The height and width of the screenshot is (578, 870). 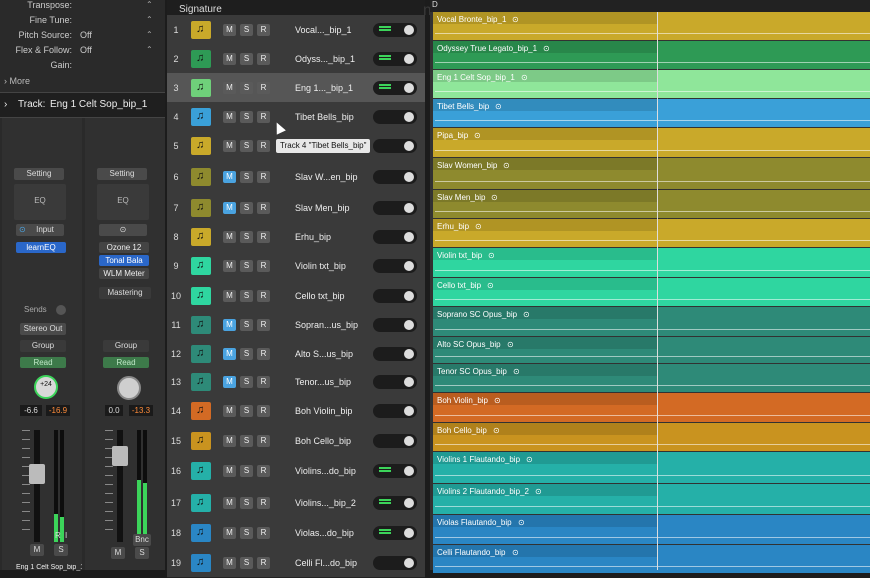 What do you see at coordinates (651, 173) in the screenshot?
I see `audio-region: Slav Women_bip ⊙` at bounding box center [651, 173].